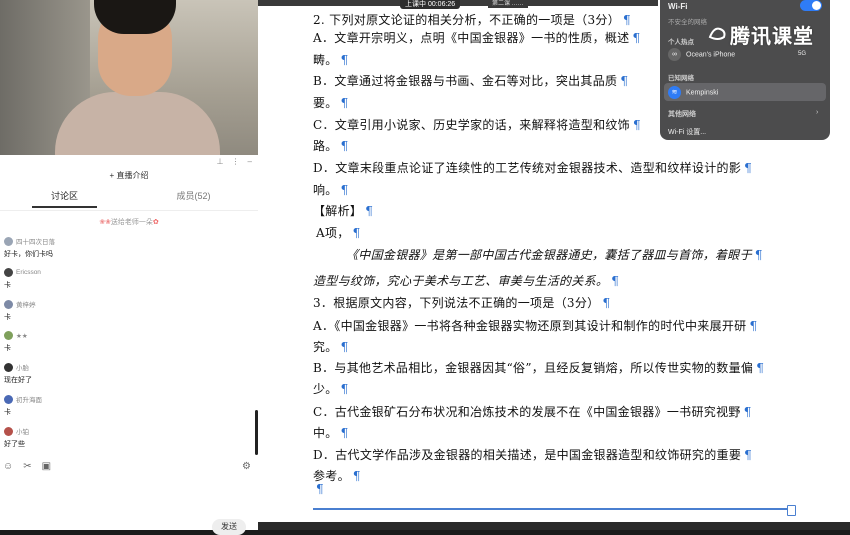 Image resolution: width=850 pixels, height=535 pixels. What do you see at coordinates (193, 195) in the screenshot?
I see `tab-members: 成员(52)` at bounding box center [193, 195].